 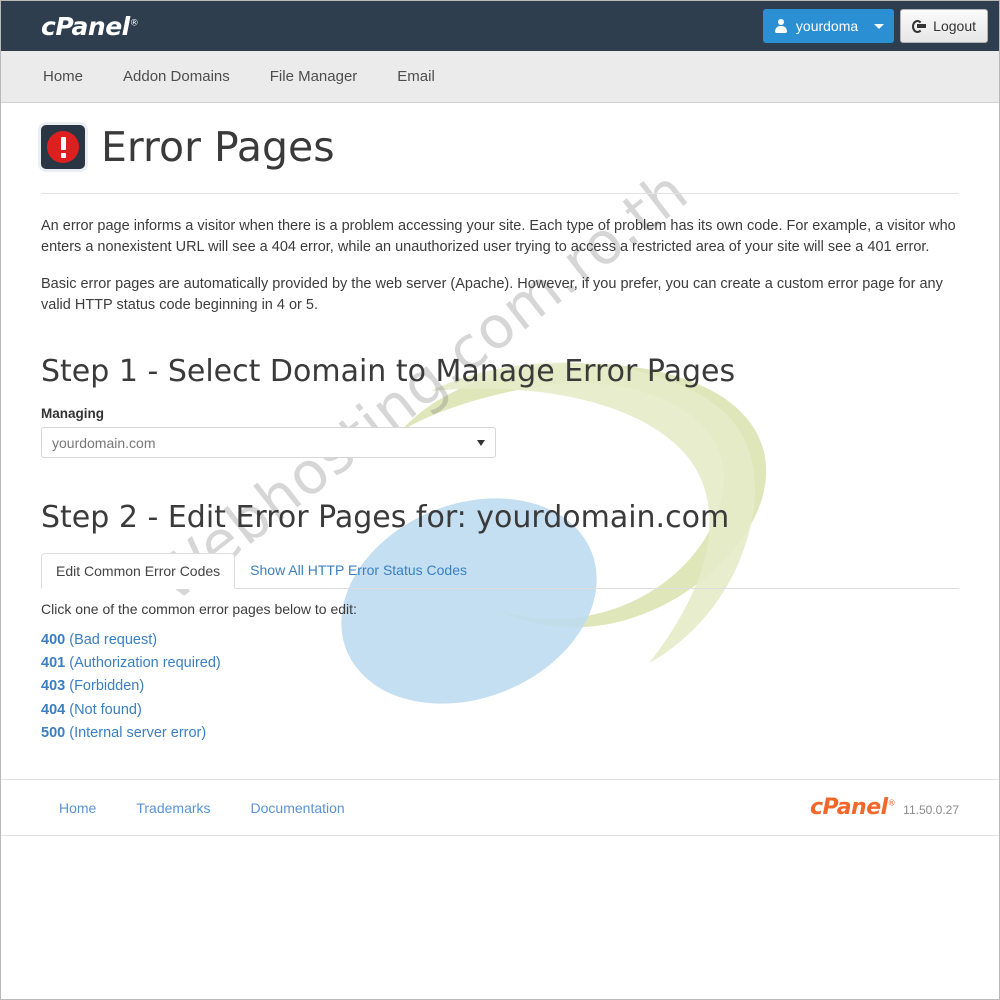 I want to click on cpanel-footer-logo-text: cPanel, so click(x=848, y=807).